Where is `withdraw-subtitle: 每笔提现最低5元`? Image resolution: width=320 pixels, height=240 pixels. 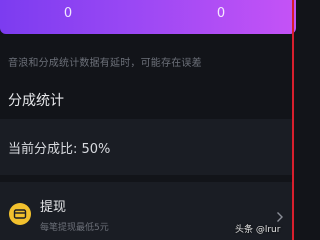
withdraw-subtitle: 每笔提现最低5元 is located at coordinates (74, 228).